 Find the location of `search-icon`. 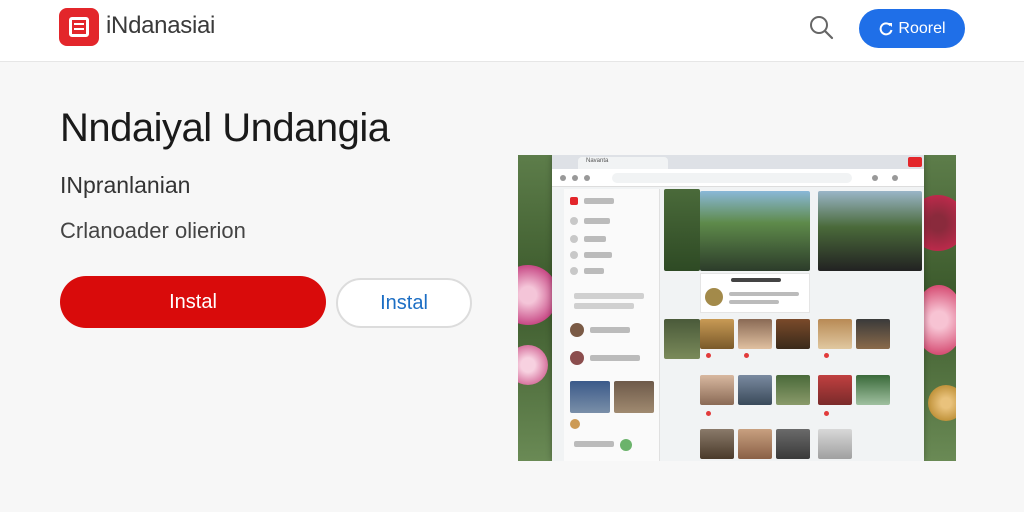

search-icon is located at coordinates (821, 27).